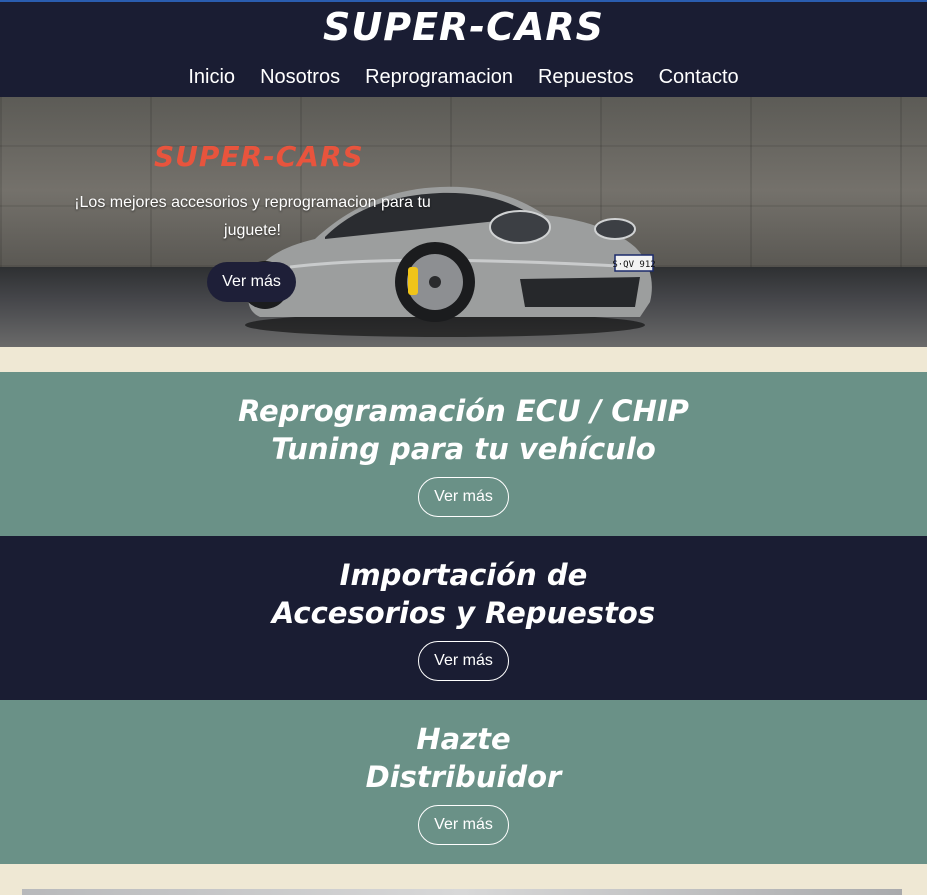  I want to click on importacion-ver-mas-button: Ver más, so click(463, 661).